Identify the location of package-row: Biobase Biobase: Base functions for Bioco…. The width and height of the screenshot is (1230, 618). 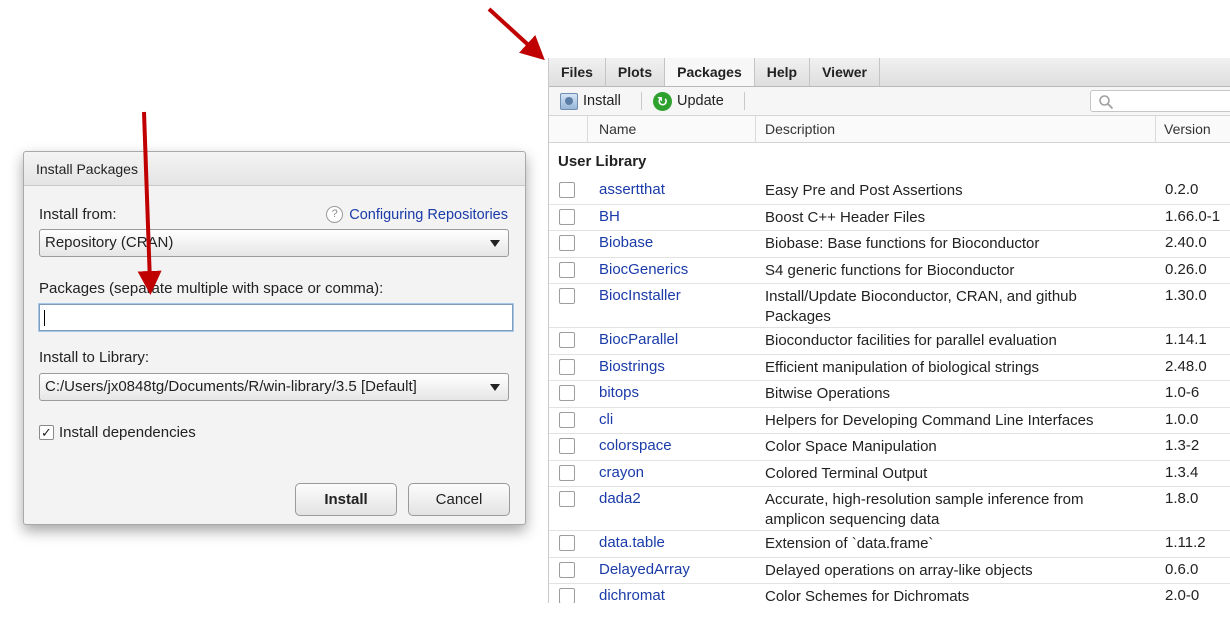
(889, 244).